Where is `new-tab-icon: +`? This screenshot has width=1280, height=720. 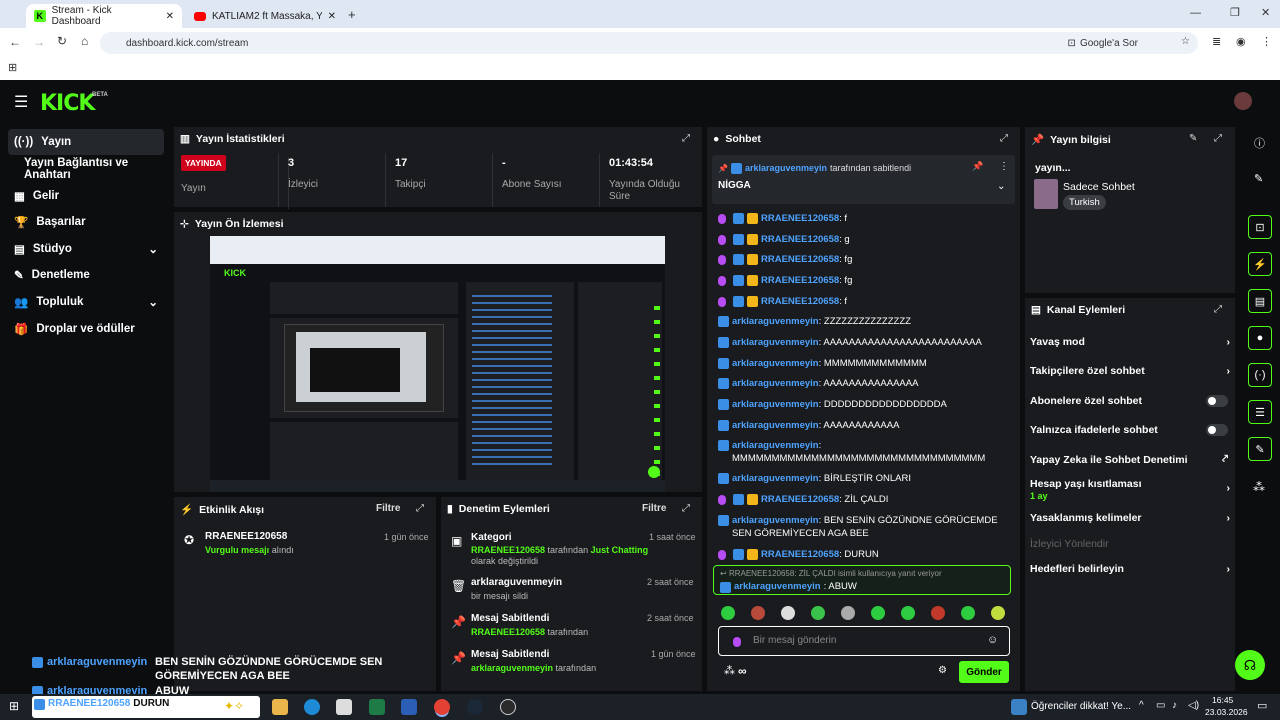 new-tab-icon: + is located at coordinates (352, 14).